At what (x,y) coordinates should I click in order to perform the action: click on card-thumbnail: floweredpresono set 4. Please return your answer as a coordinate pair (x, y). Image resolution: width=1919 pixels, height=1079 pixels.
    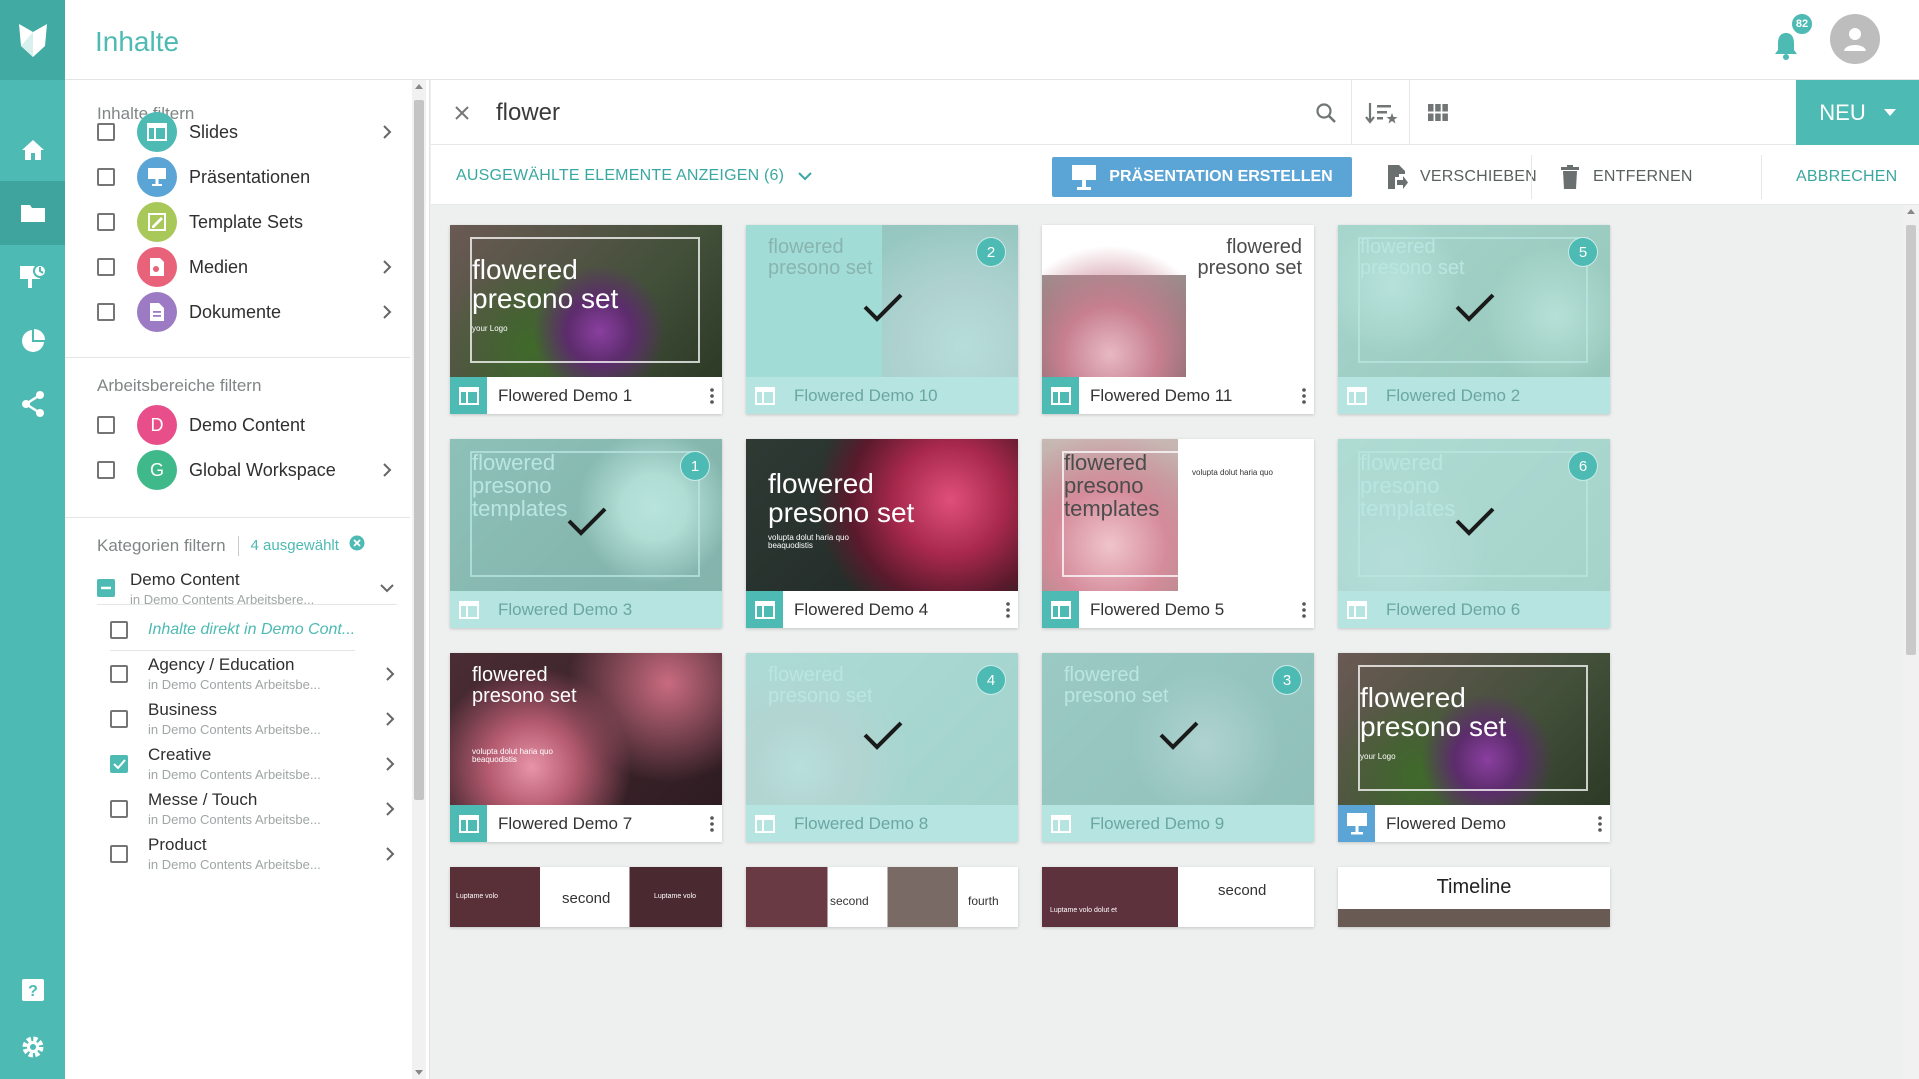
    Looking at the image, I should click on (882, 729).